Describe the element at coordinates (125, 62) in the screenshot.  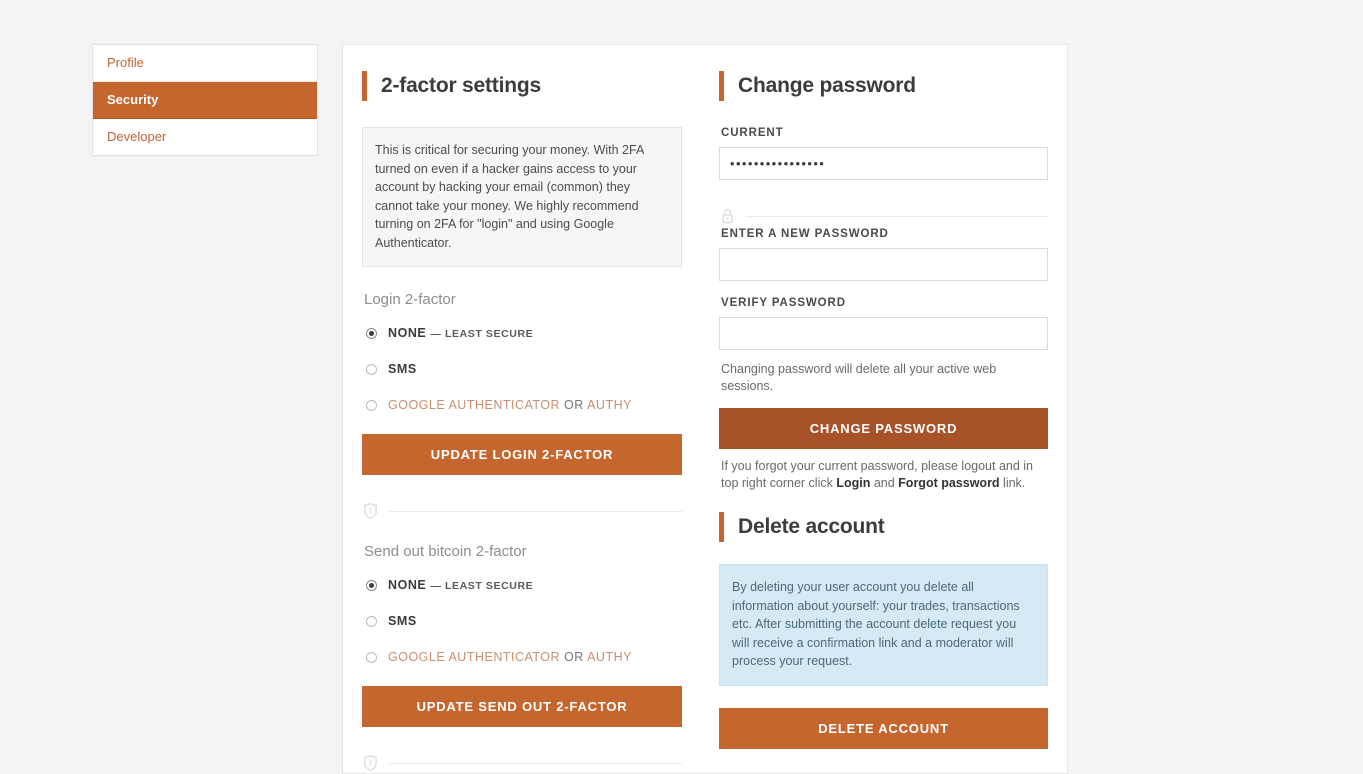
I see `sidebar-item-label: Profile` at that location.